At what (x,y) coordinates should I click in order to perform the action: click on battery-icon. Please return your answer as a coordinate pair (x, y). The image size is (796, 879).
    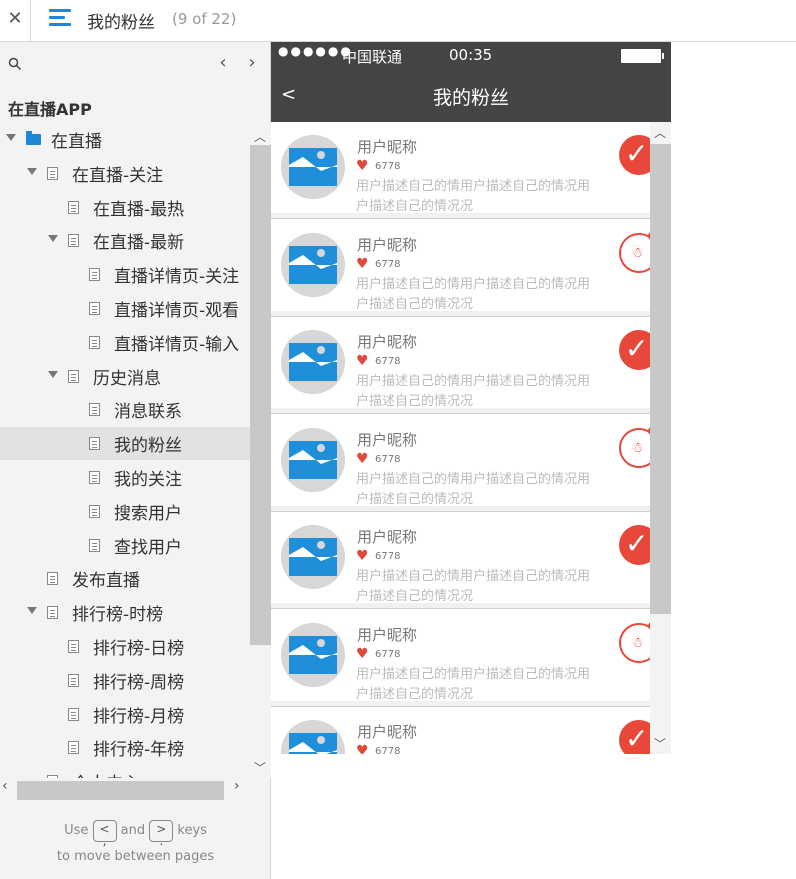
    Looking at the image, I should click on (642, 56).